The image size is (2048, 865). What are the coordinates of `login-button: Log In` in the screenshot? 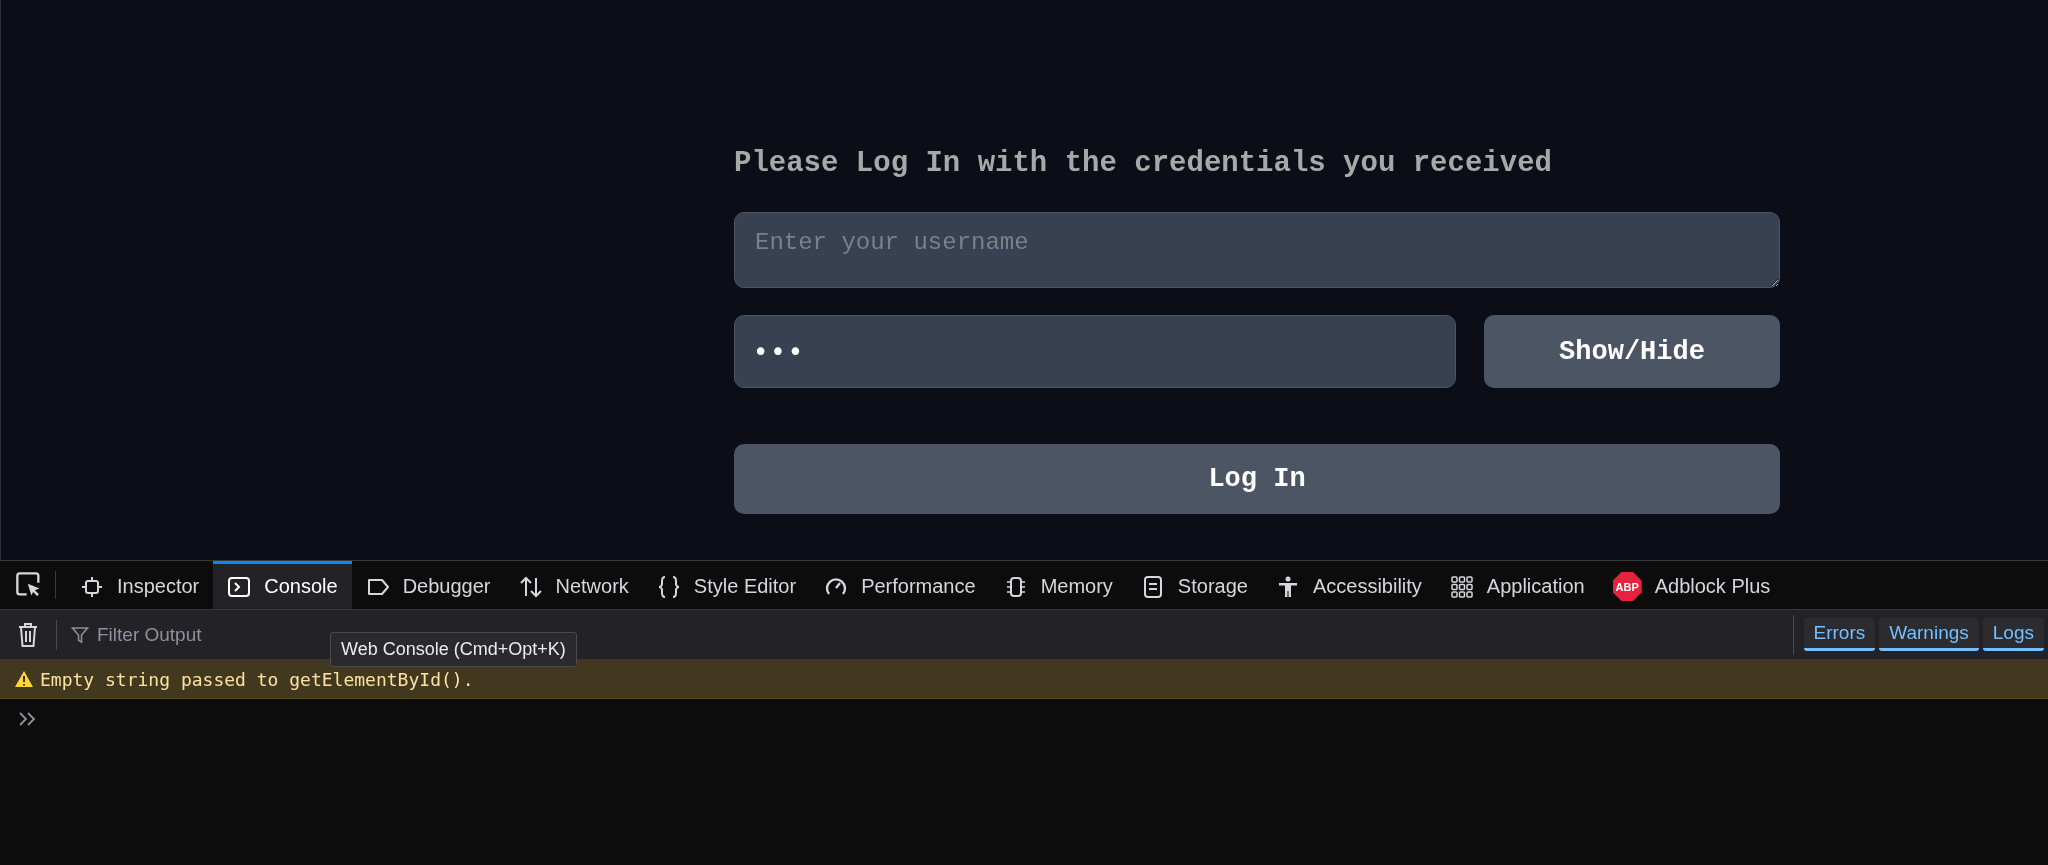 It's located at (1257, 479).